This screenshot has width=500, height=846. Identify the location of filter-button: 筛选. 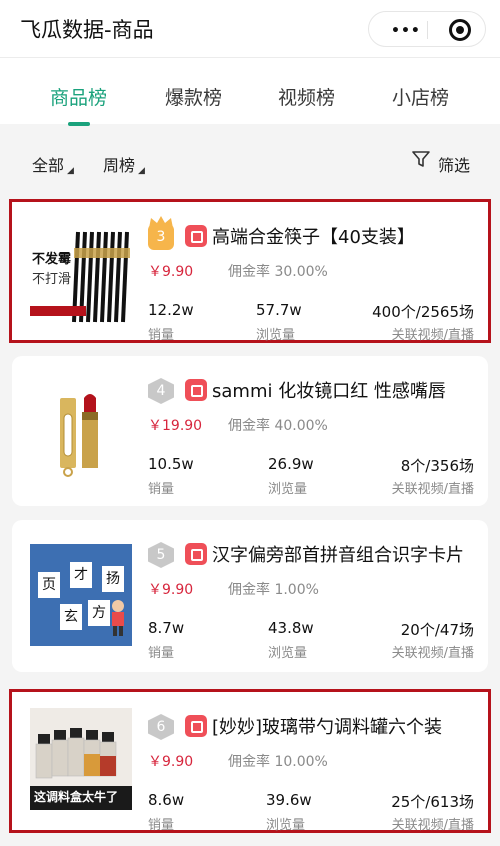
(454, 164).